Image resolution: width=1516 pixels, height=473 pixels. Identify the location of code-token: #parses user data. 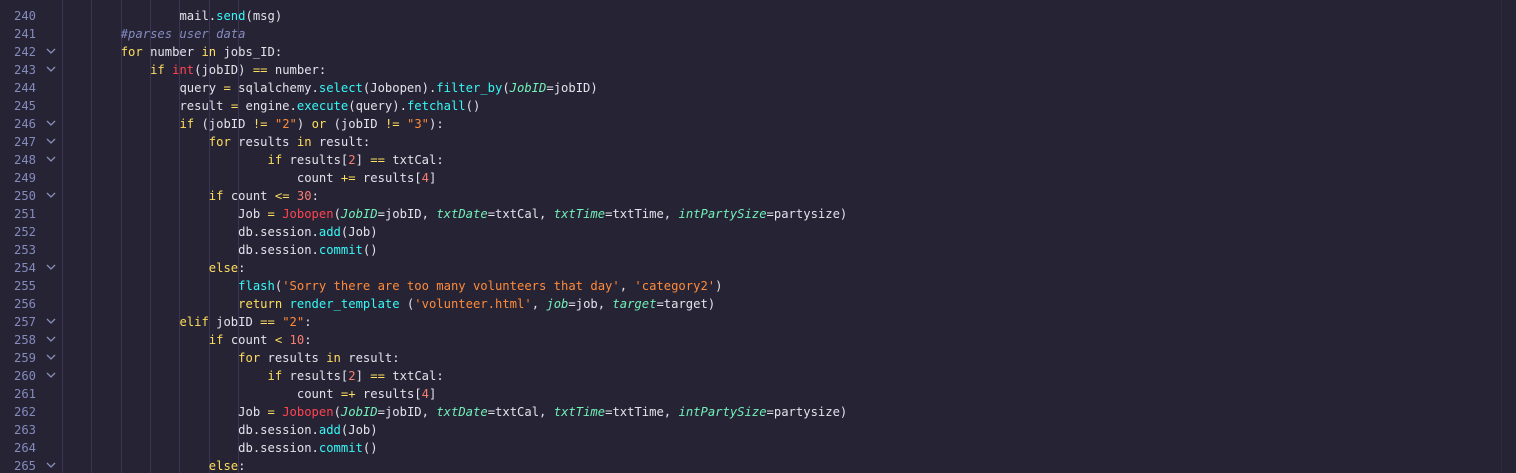
(183, 34).